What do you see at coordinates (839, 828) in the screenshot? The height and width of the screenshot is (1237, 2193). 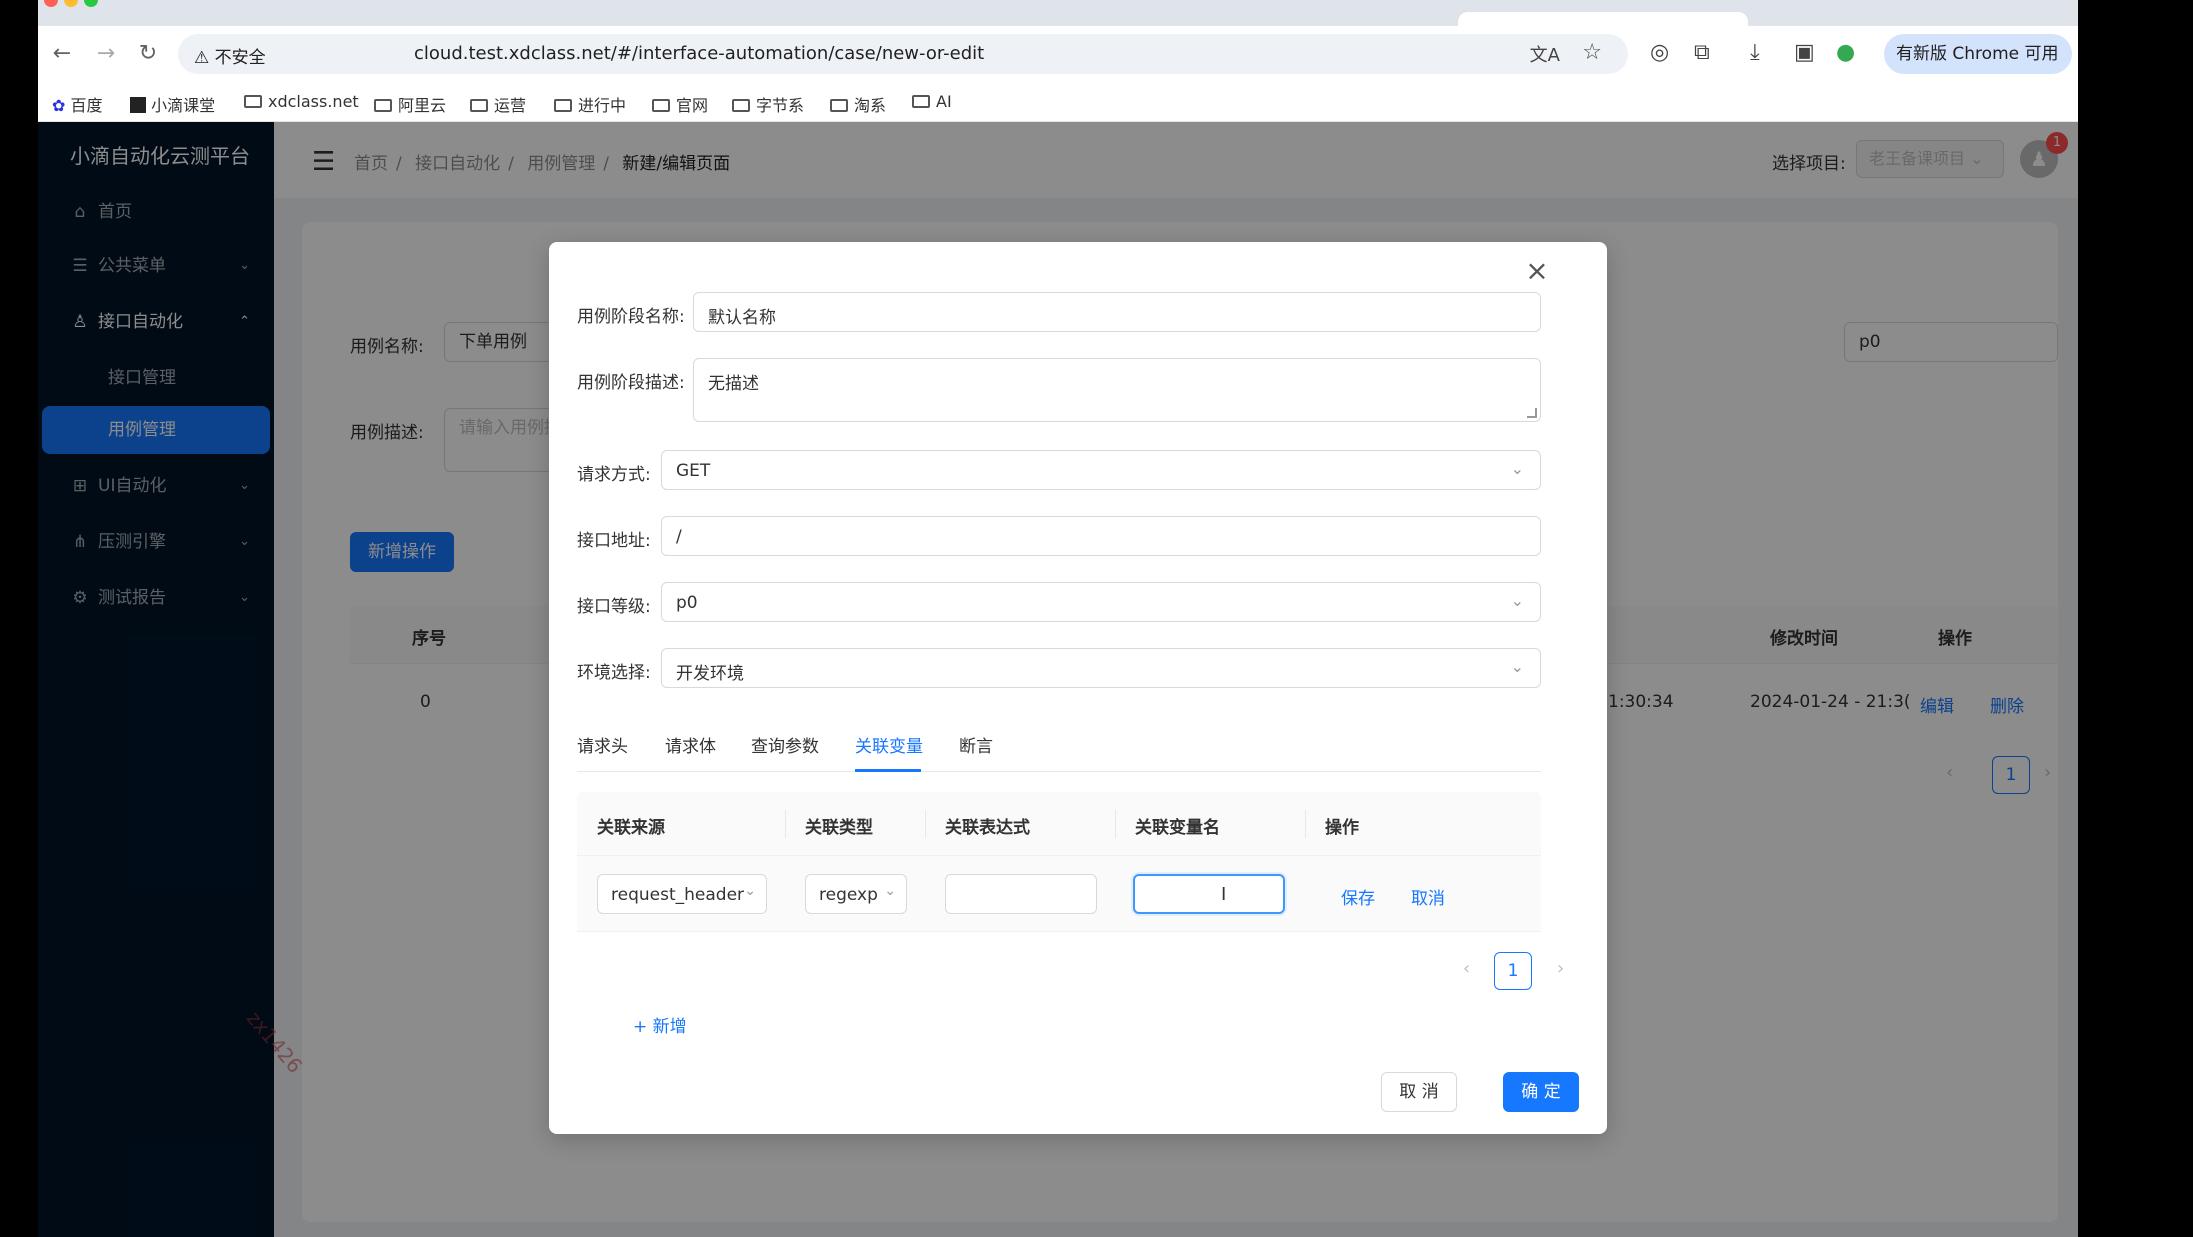 I see `th-type: 关联类型` at bounding box center [839, 828].